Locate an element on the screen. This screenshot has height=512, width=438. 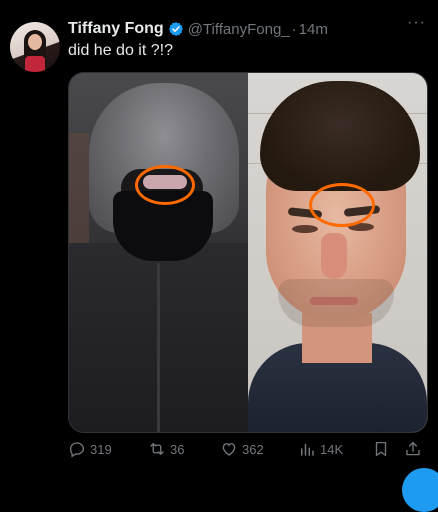
retweet-icon is located at coordinates (157, 449).